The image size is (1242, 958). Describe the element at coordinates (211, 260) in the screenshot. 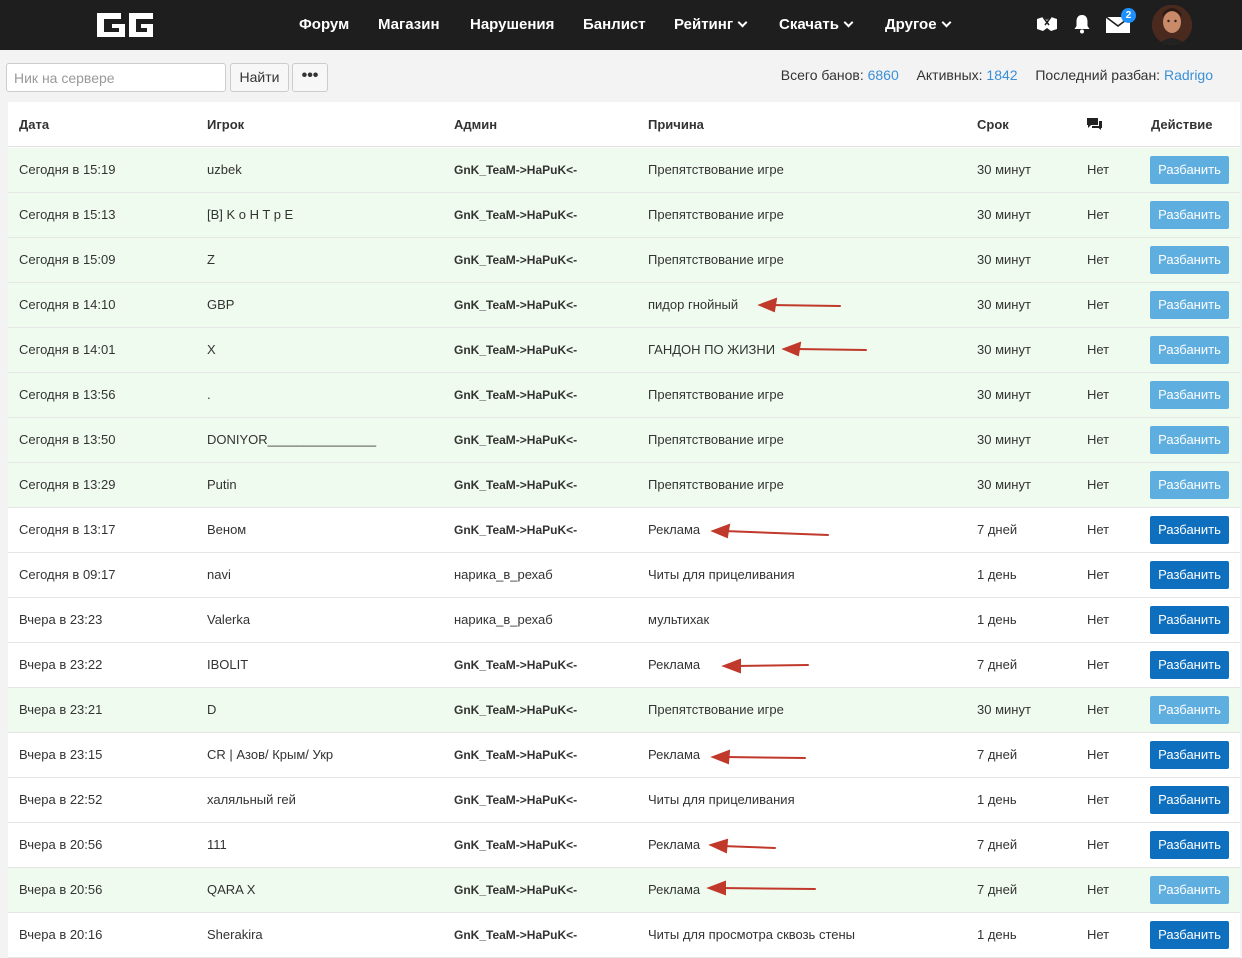

I see `cell-player: Z` at that location.